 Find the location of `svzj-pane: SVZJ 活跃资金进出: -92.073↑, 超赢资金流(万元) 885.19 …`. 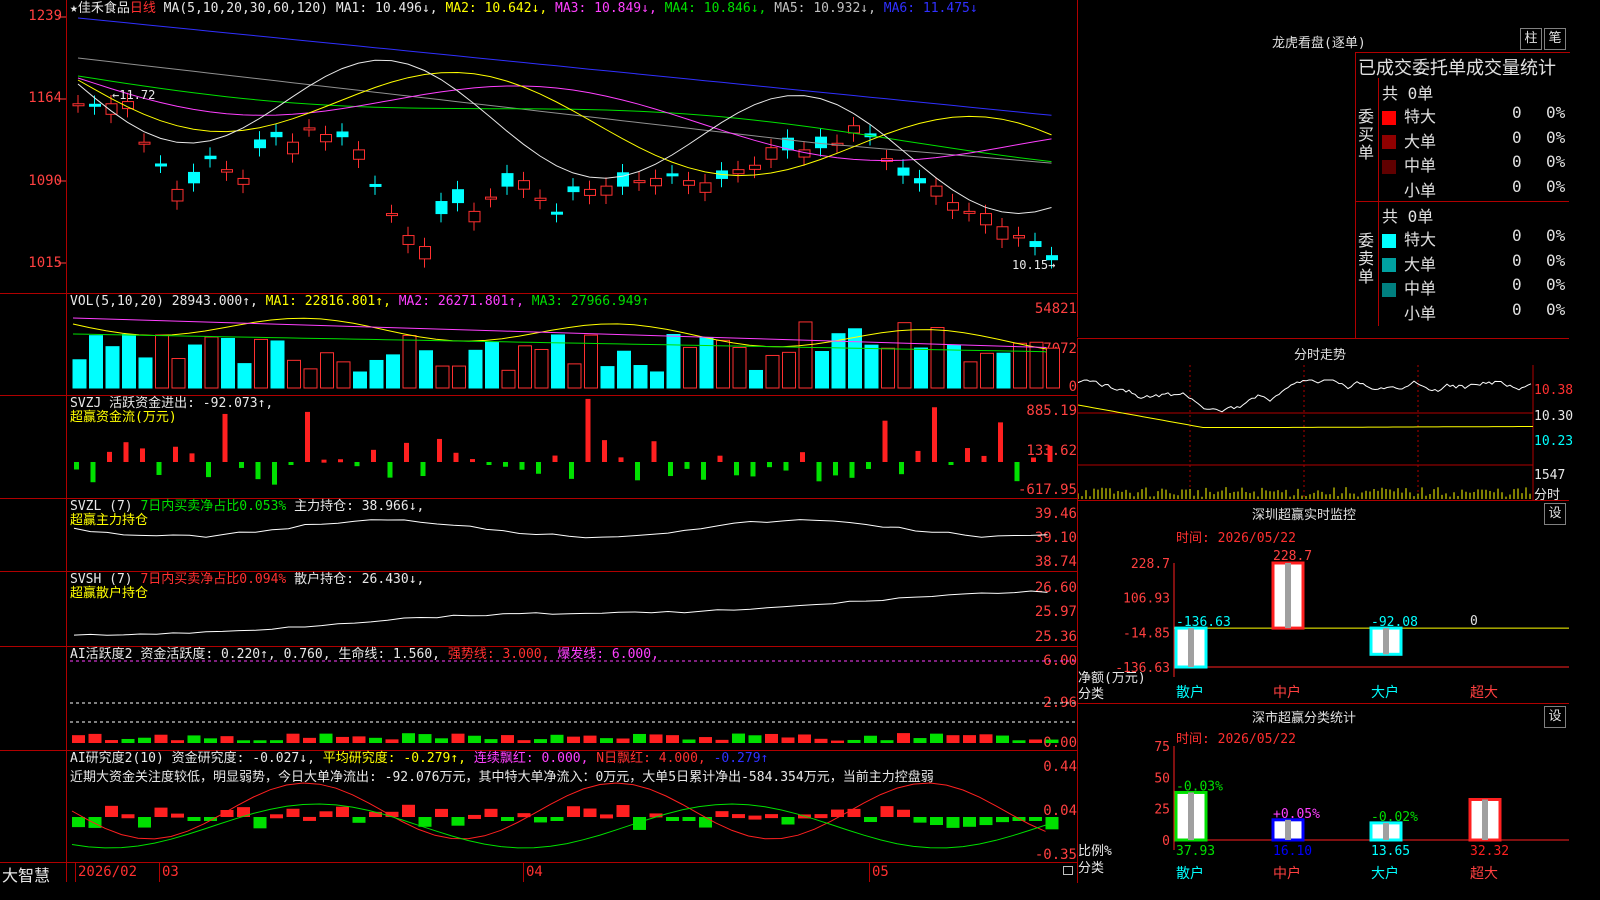

svzj-pane: SVZJ 活跃资金进出: -92.073↑, 超赢资金流(万元) 885.19 … is located at coordinates (538, 447).